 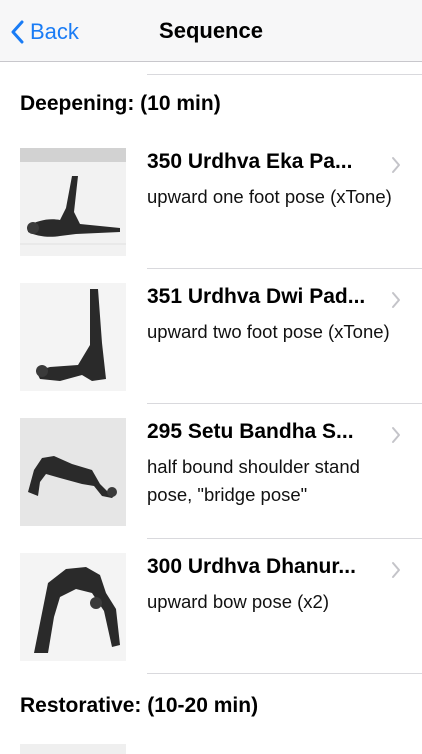 I want to click on back-button: Back, so click(x=44, y=32).